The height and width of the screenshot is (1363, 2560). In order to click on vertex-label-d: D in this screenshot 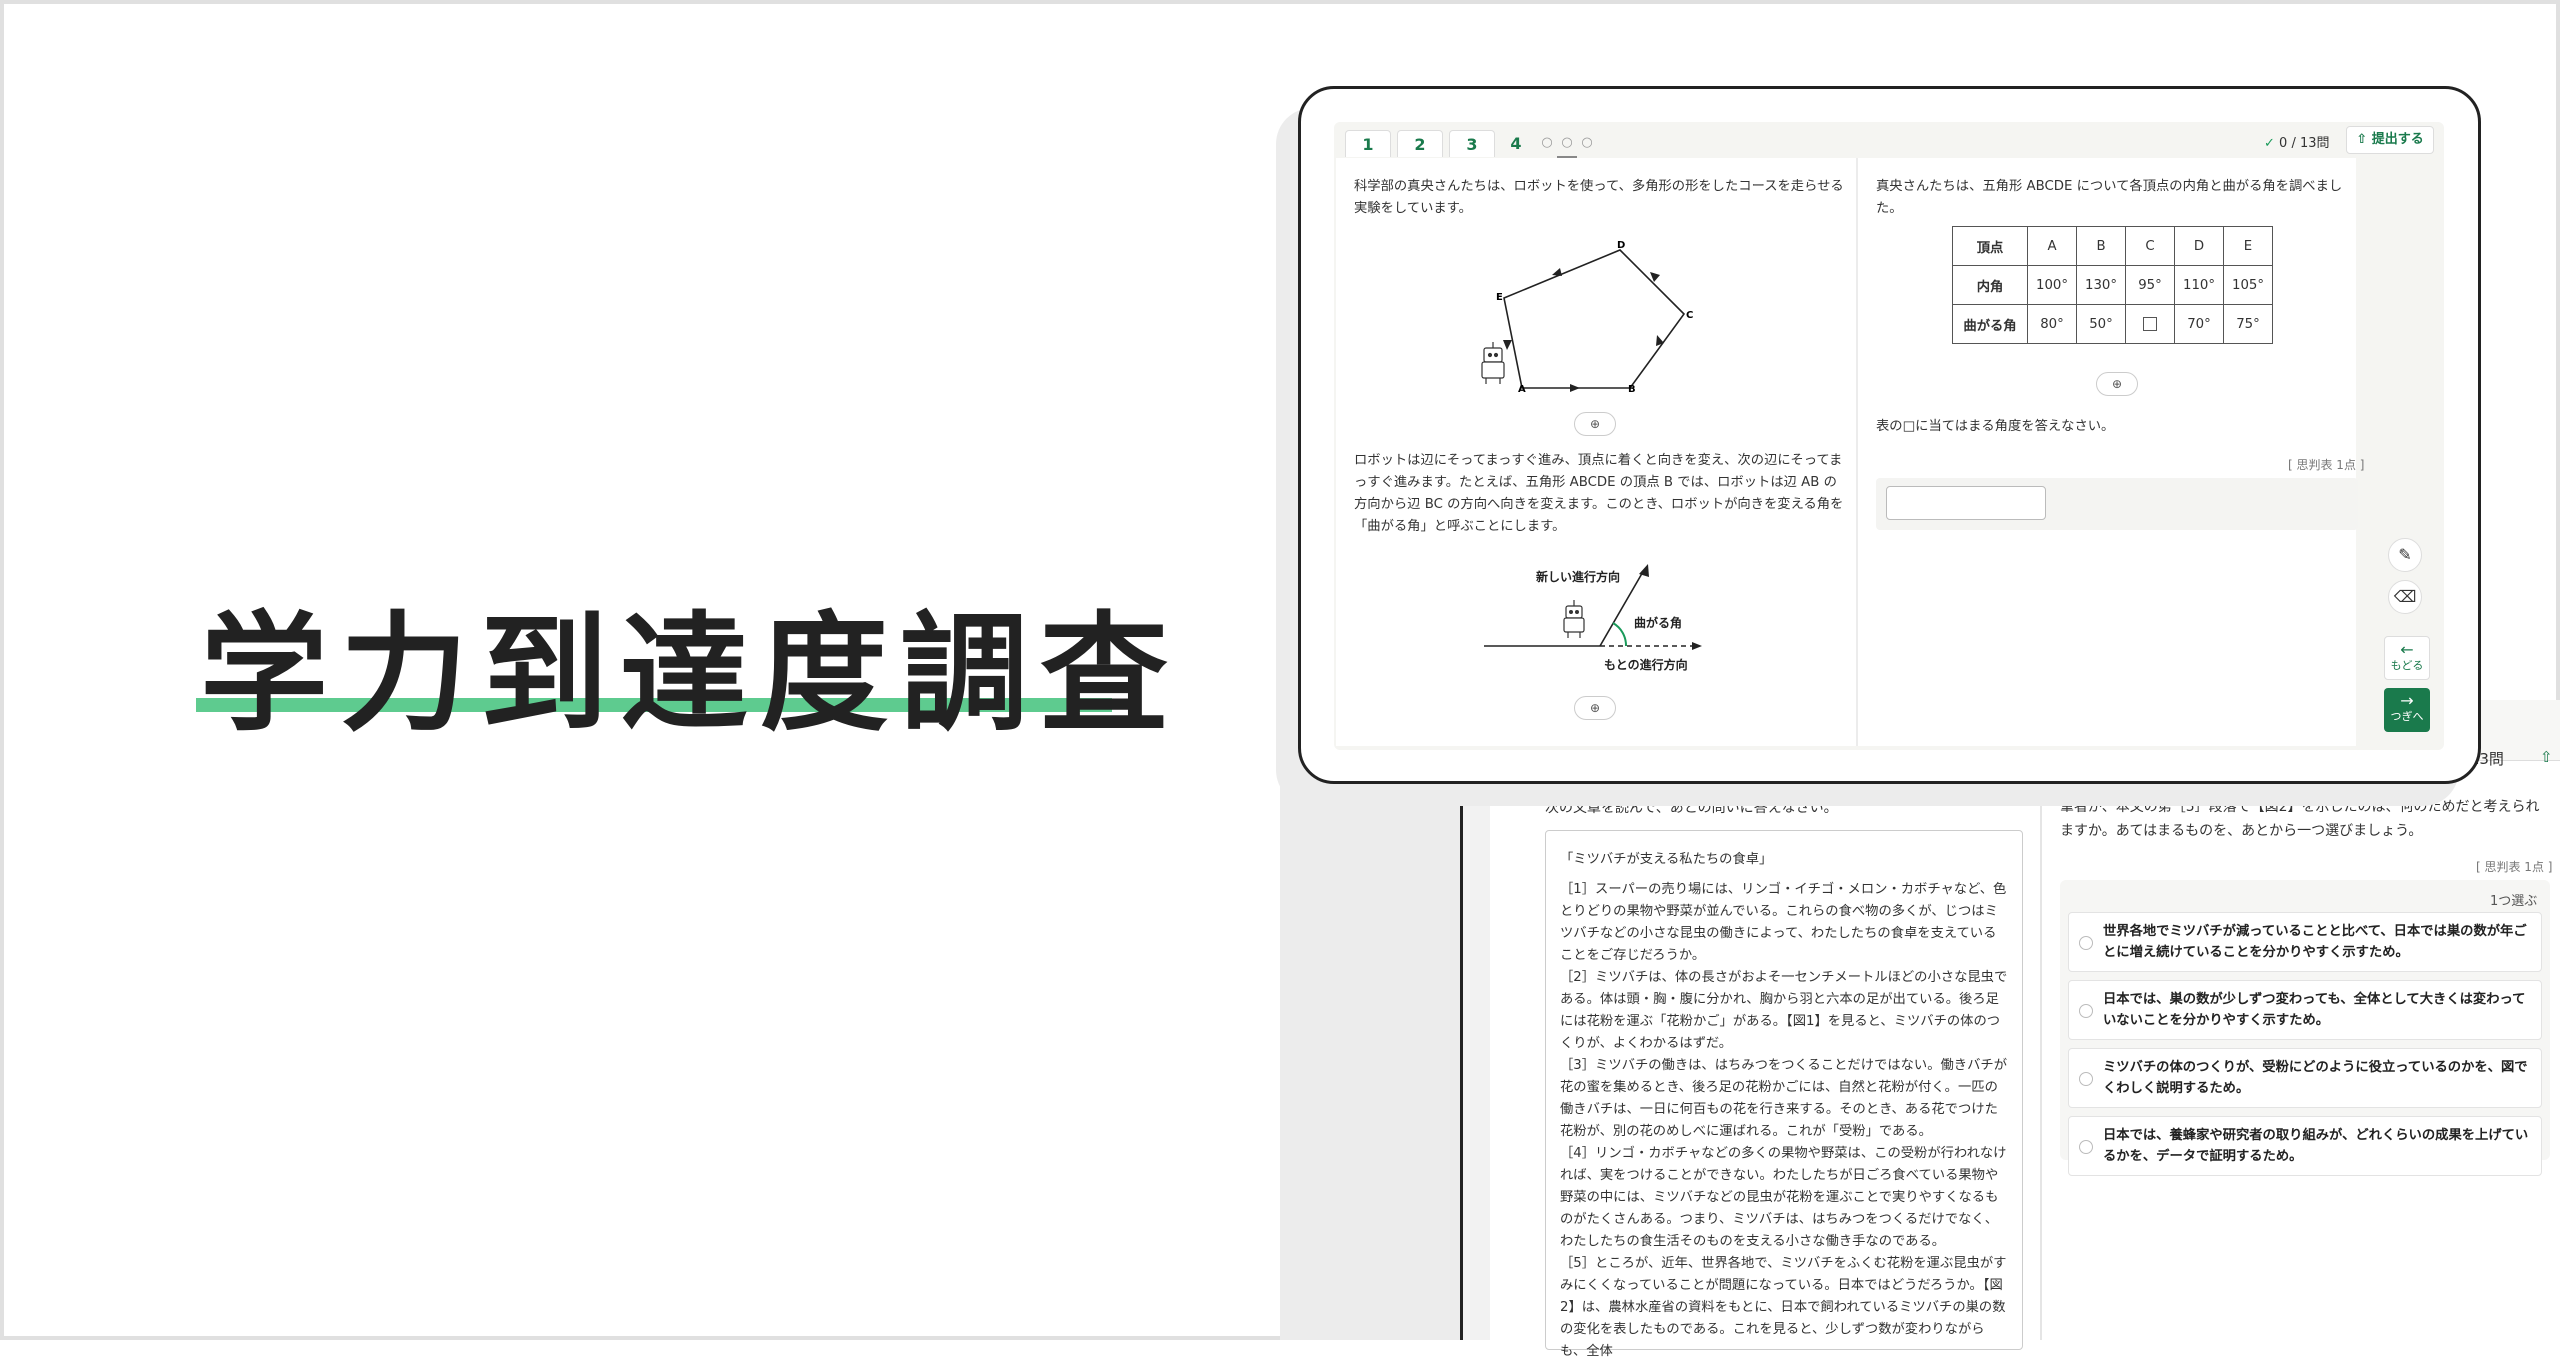, I will do `click(1621, 245)`.